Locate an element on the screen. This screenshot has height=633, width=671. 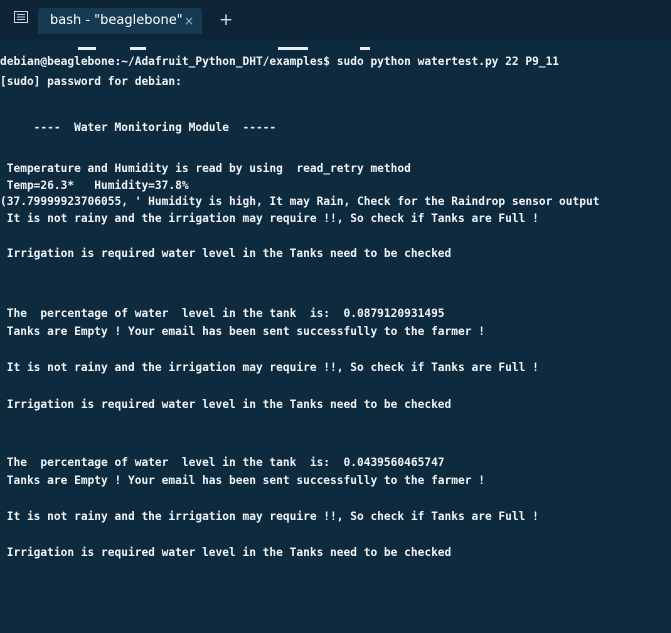
sudo-prompt: [sudo] password for debian: is located at coordinates (91, 81).